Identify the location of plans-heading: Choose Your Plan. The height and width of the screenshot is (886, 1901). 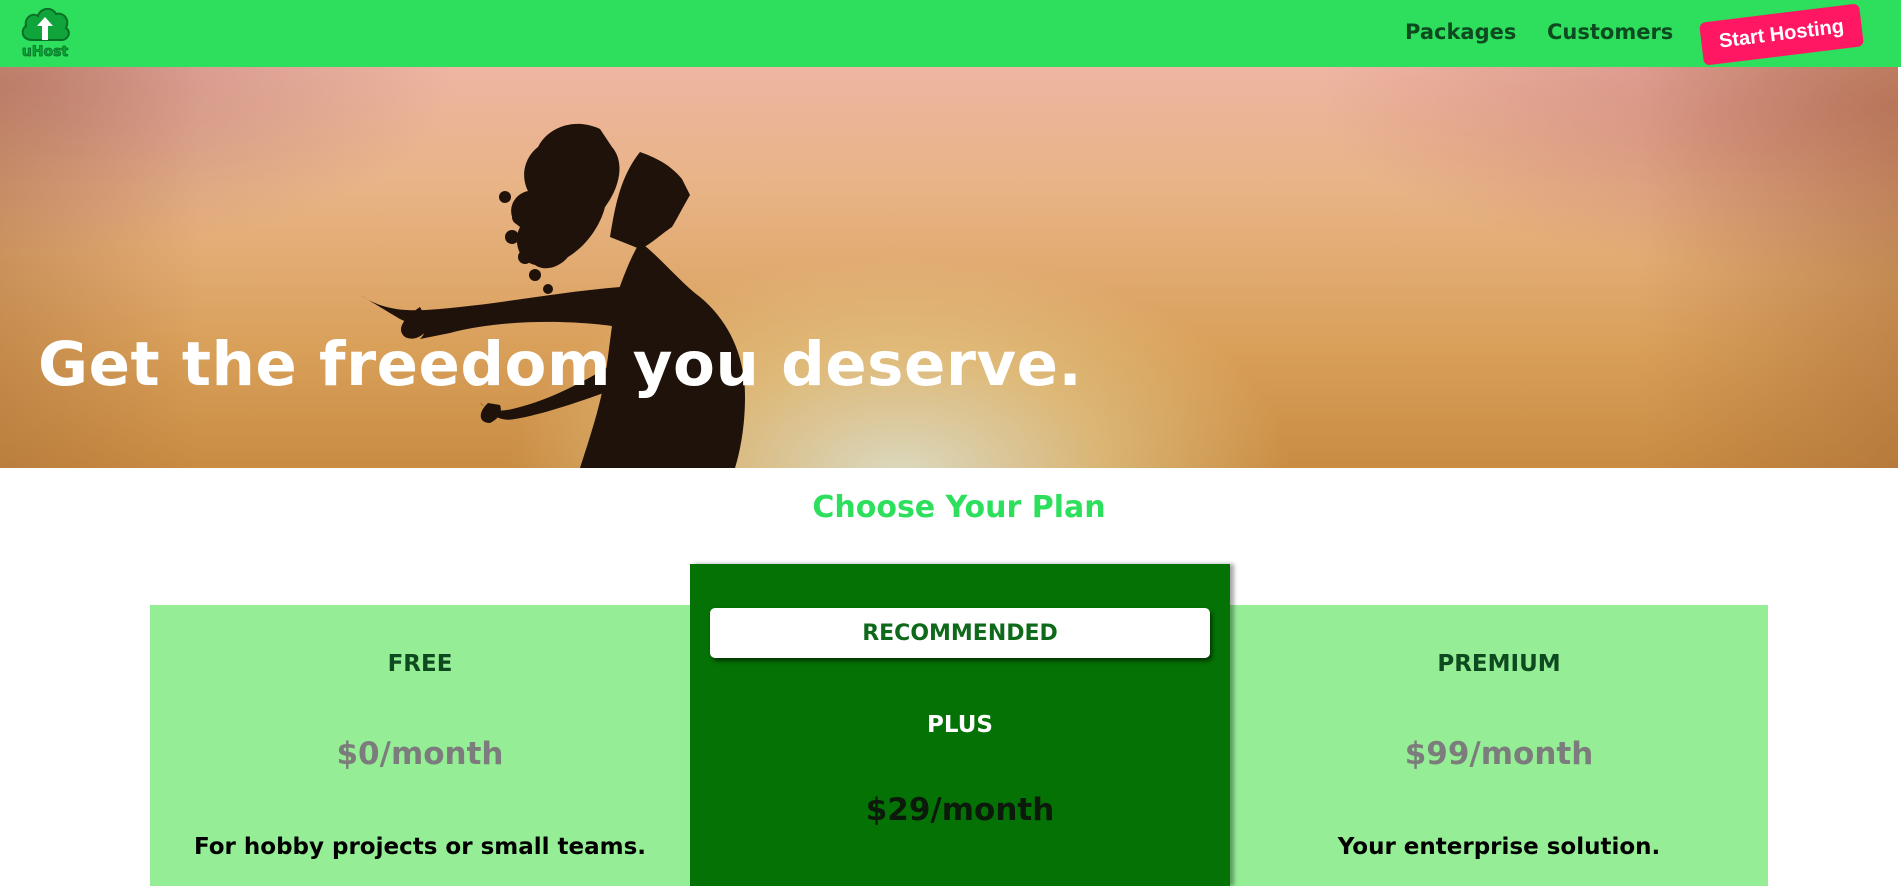
(959, 507).